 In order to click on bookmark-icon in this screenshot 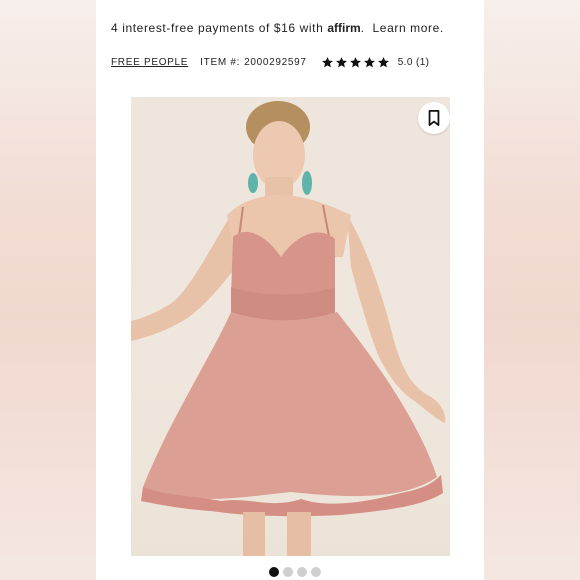, I will do `click(434, 118)`.